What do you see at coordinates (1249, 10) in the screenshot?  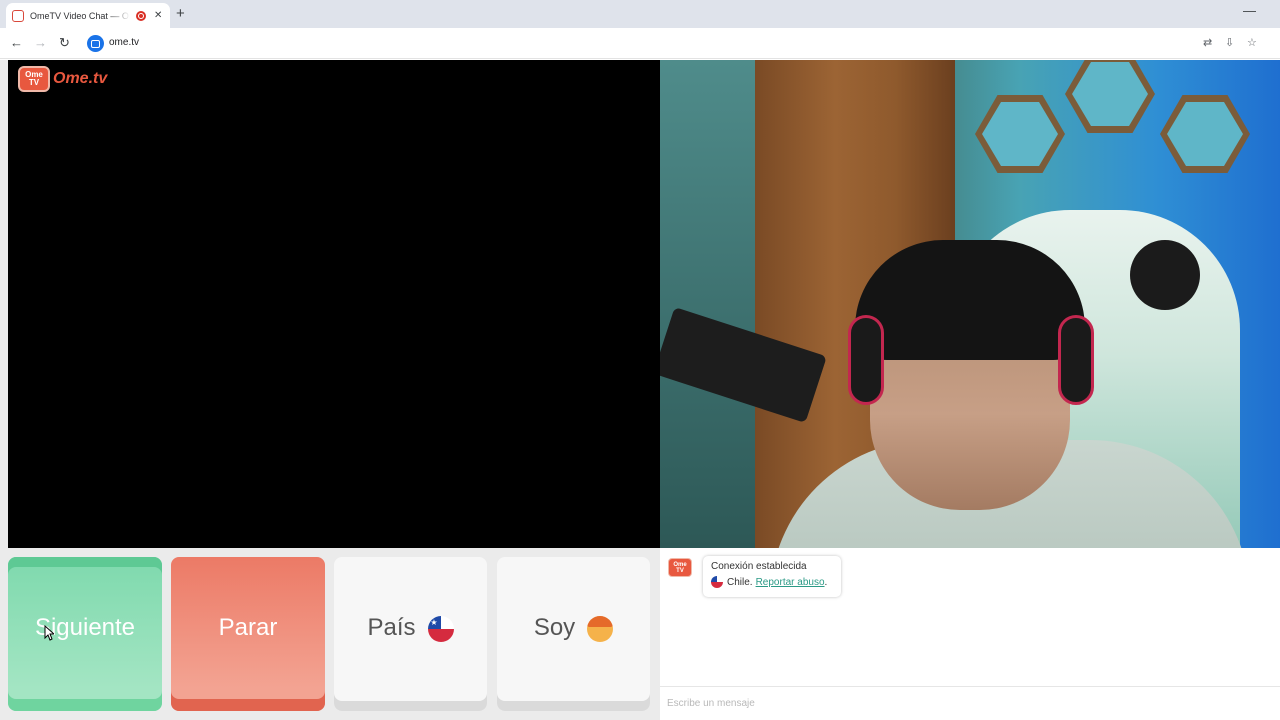 I see `window-minimize-button: —` at bounding box center [1249, 10].